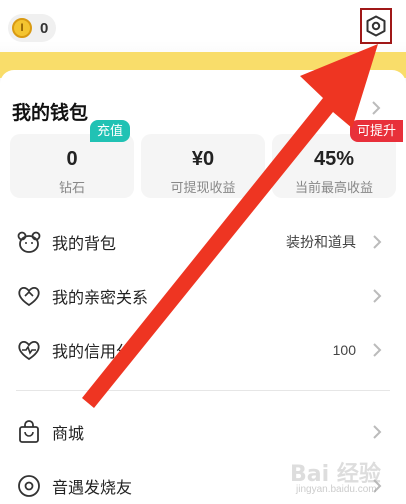  What do you see at coordinates (100, 298) in the screenshot?
I see `menu-item-label: 我的亲密关系` at bounding box center [100, 298].